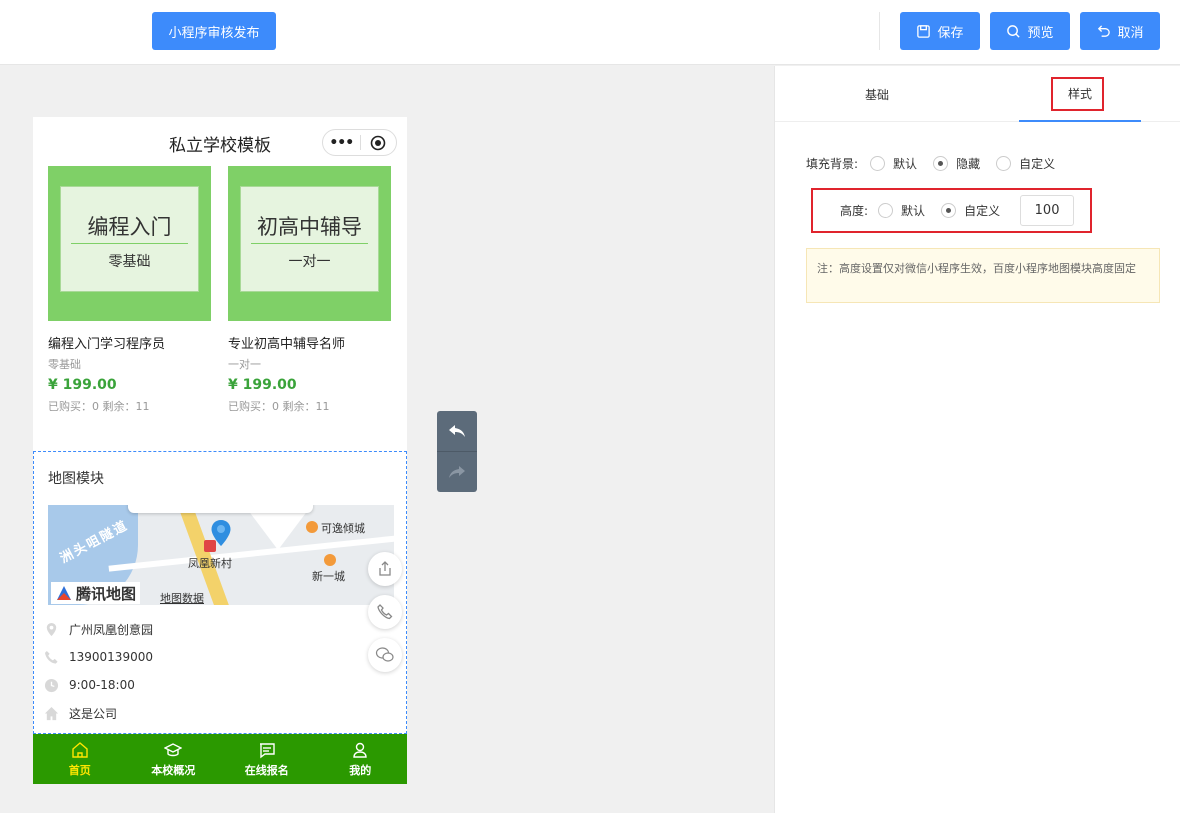 The width and height of the screenshot is (1180, 813). I want to click on publish-button-label: 小程序审核发布, so click(214, 33).